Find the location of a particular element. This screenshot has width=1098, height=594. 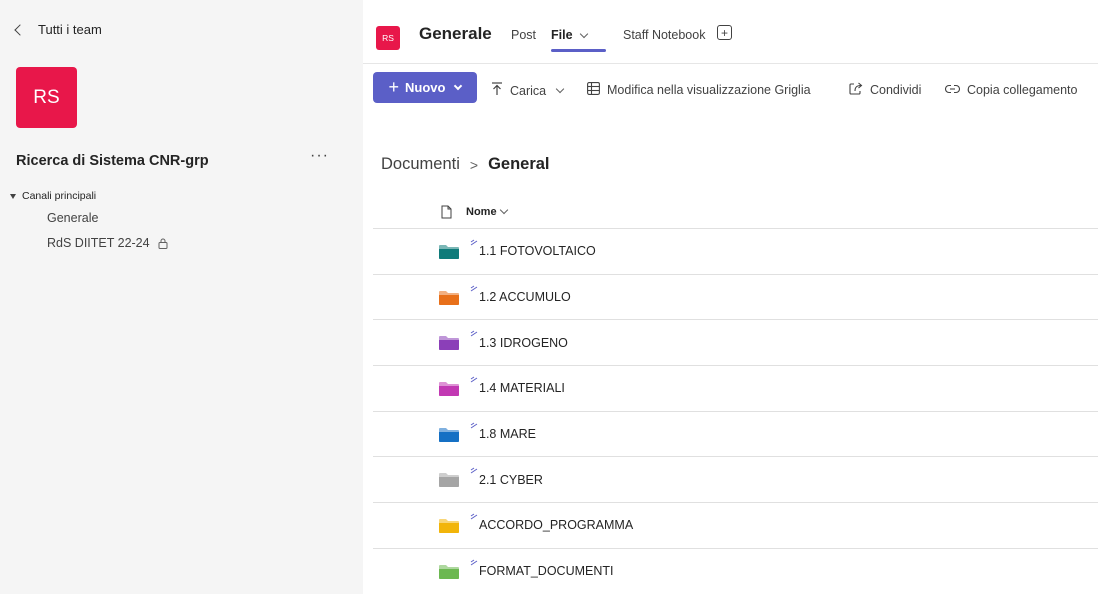

caret-down-icon is located at coordinates (13, 196).